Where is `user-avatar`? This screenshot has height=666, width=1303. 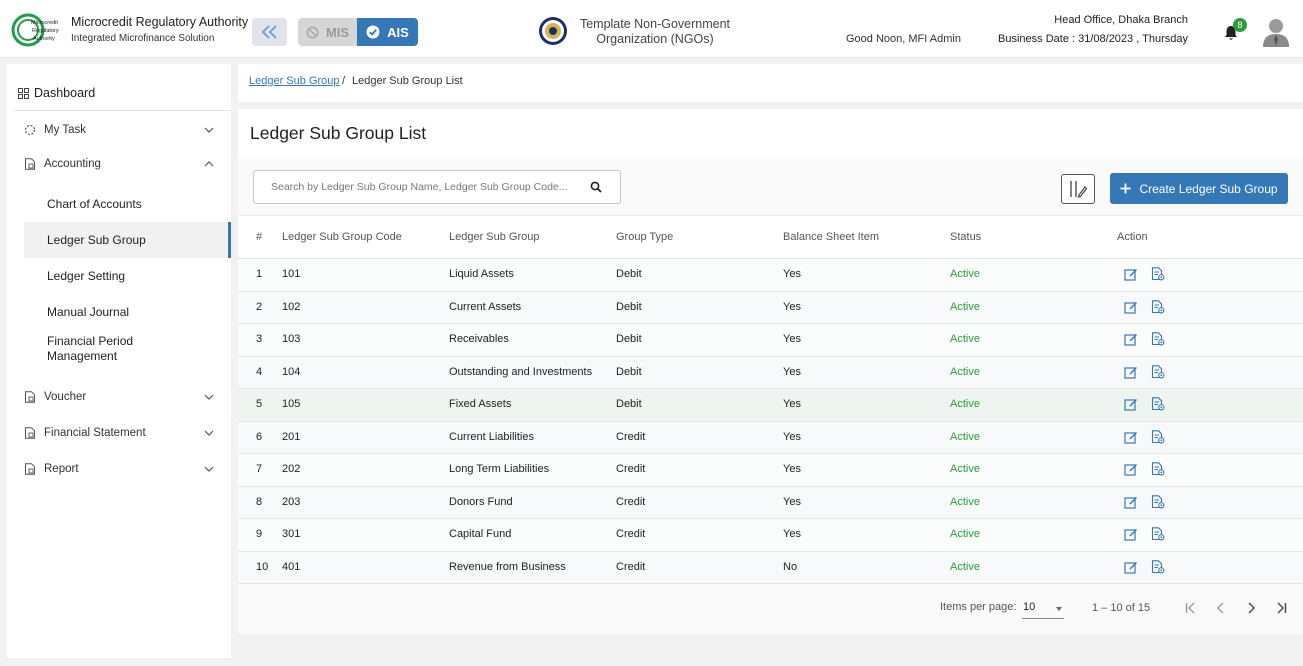 user-avatar is located at coordinates (1276, 32).